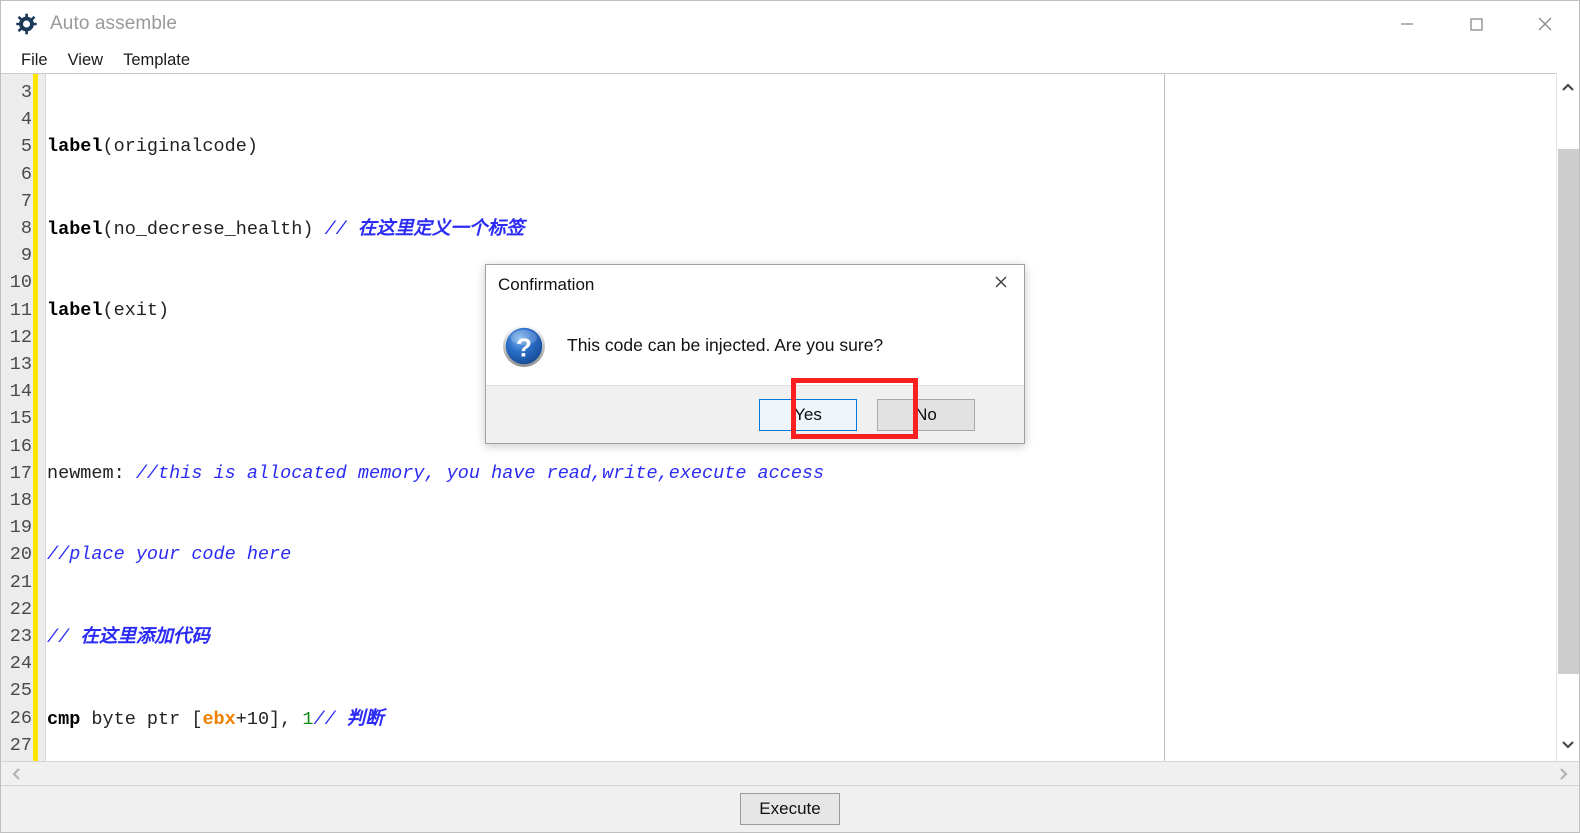 The width and height of the screenshot is (1580, 833). What do you see at coordinates (26, 92) in the screenshot?
I see `line-number: 3` at bounding box center [26, 92].